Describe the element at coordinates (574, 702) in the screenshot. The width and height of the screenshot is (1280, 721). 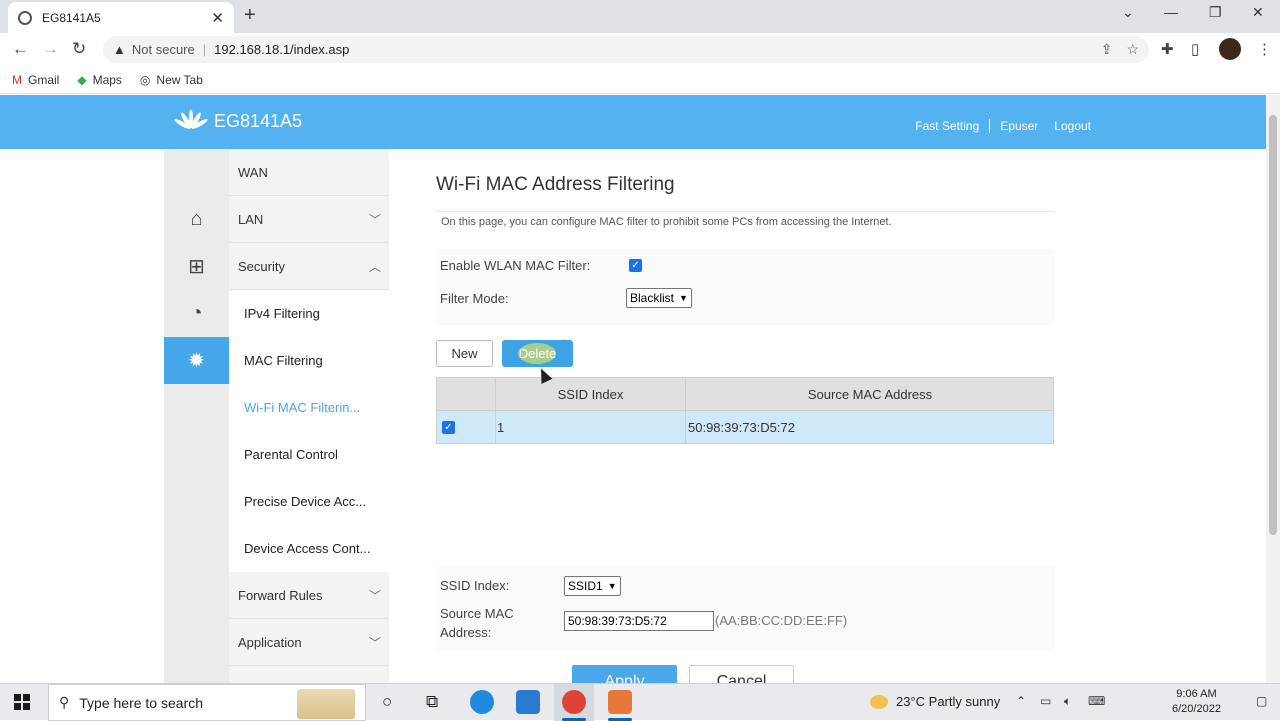
I see `chrome-icon` at that location.